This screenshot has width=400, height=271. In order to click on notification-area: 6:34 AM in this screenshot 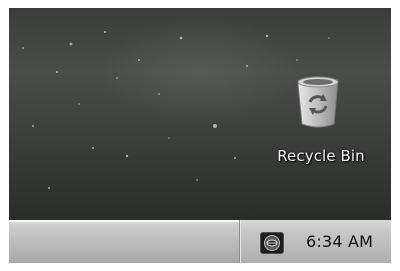, I will do `click(315, 241)`.